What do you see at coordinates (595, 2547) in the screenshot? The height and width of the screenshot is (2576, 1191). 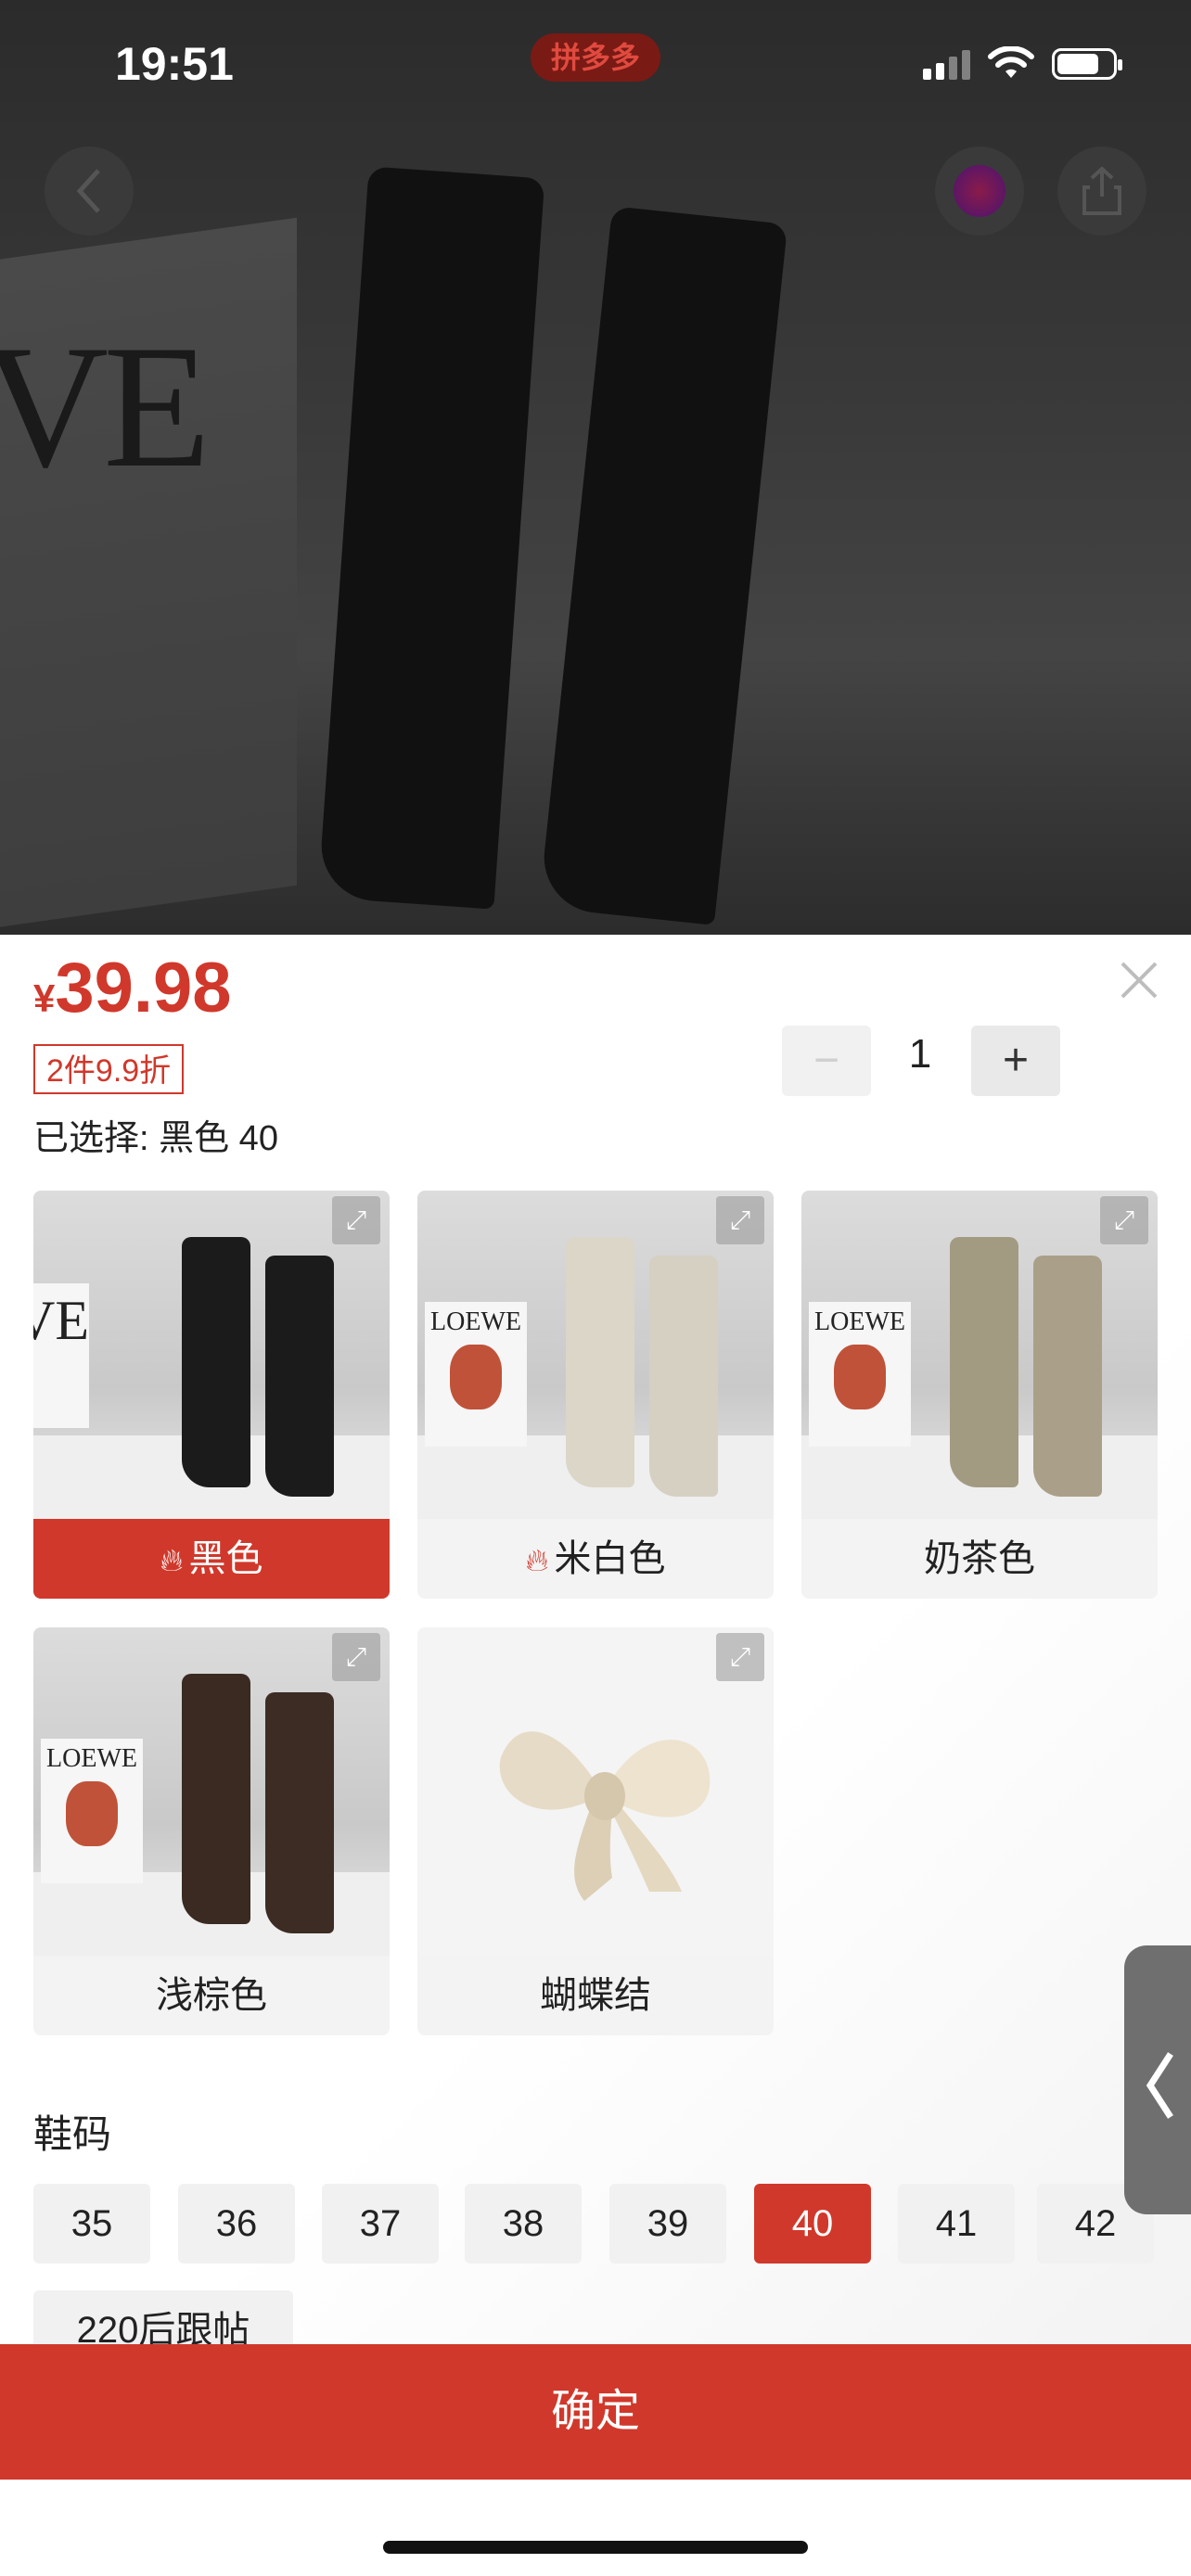 I see `home-indicator` at bounding box center [595, 2547].